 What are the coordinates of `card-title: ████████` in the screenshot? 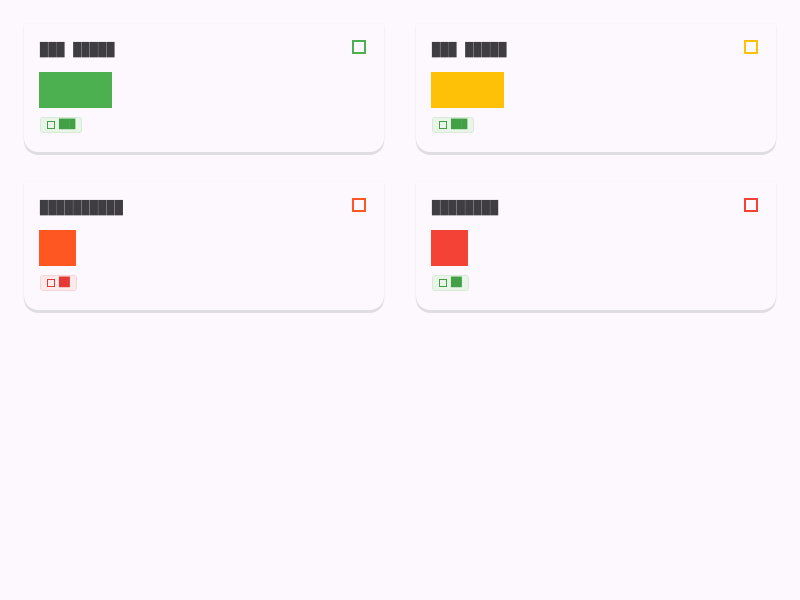 It's located at (465, 208).